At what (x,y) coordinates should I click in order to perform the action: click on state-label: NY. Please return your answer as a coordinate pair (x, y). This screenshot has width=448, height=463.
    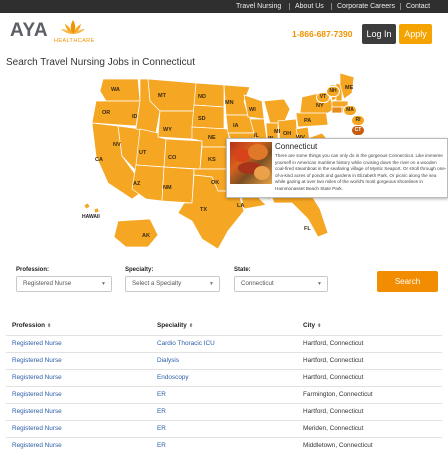
    Looking at the image, I should click on (320, 106).